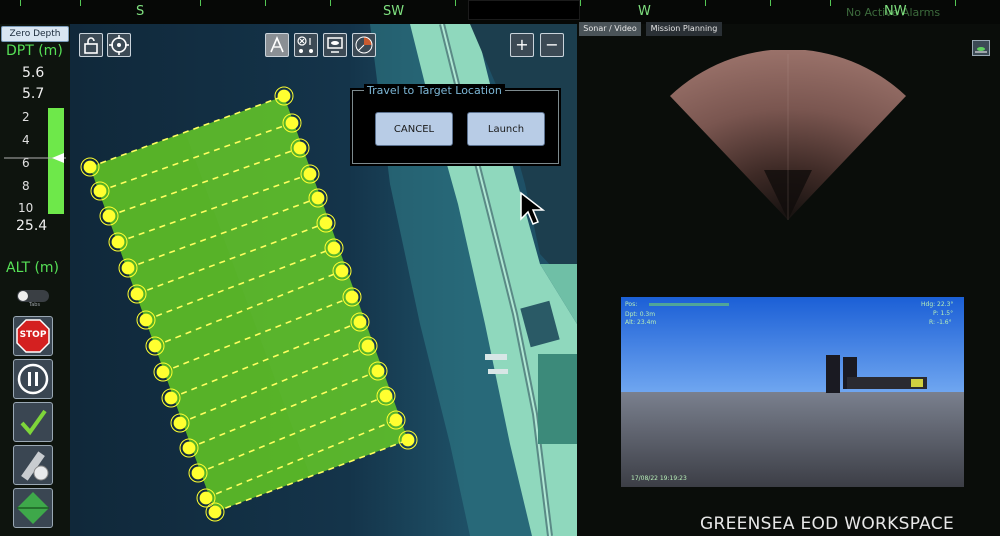 This screenshot has width=1000, height=536. What do you see at coordinates (940, 322) in the screenshot?
I see `video-roll: R: -1.6°` at bounding box center [940, 322].